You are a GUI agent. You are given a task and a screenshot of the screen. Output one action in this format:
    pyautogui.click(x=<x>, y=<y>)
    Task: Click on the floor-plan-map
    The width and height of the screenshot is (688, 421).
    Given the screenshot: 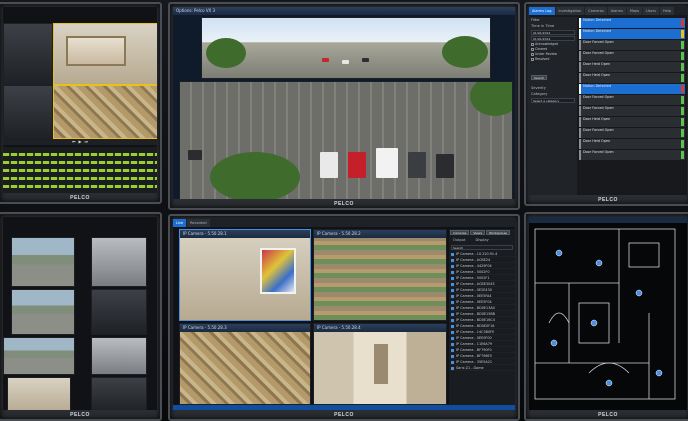 What is the action you would take?
    pyautogui.click(x=608, y=316)
    